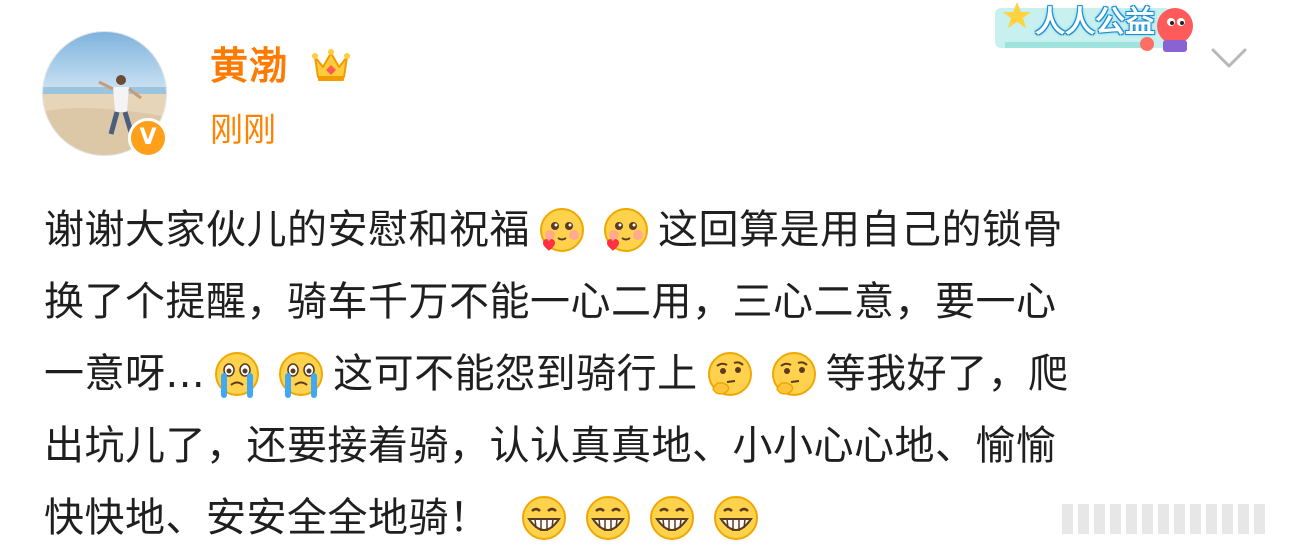 The width and height of the screenshot is (1290, 554). Describe the element at coordinates (947, 374) in the screenshot. I see `text-segment: 等我好了，爬` at that location.